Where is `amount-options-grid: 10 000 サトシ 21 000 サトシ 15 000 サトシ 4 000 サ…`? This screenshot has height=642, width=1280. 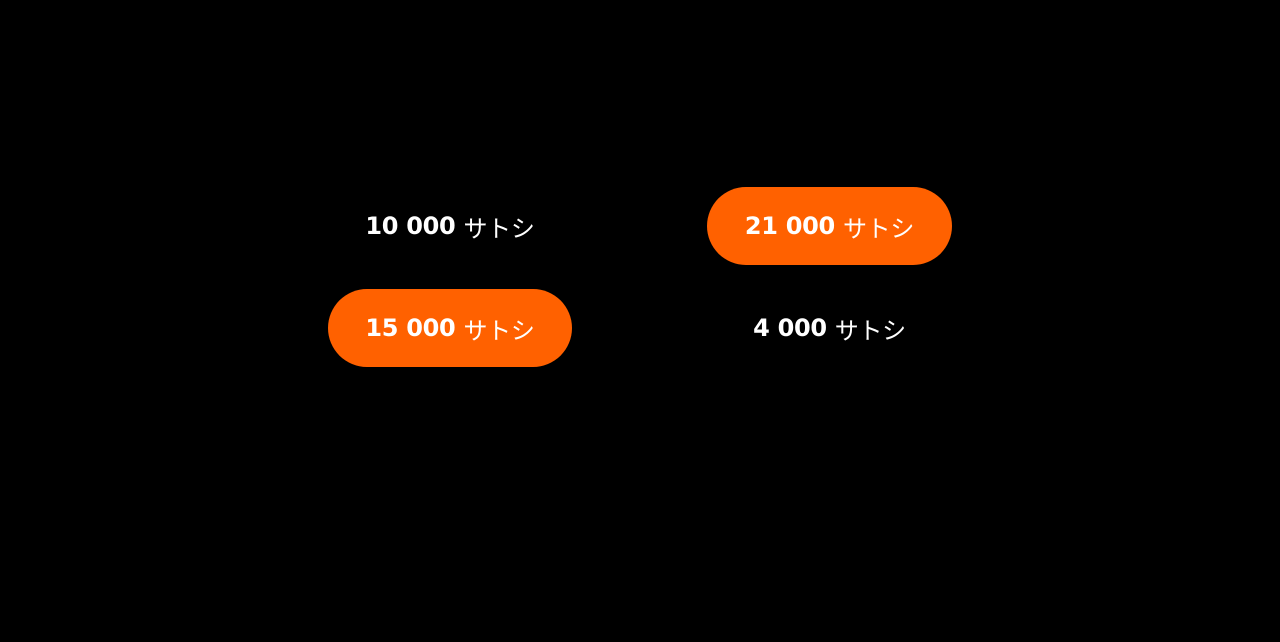
amount-options-grid: 10 000 サトシ 21 000 サトシ 15 000 サトシ 4 000 サ… is located at coordinates (640, 277).